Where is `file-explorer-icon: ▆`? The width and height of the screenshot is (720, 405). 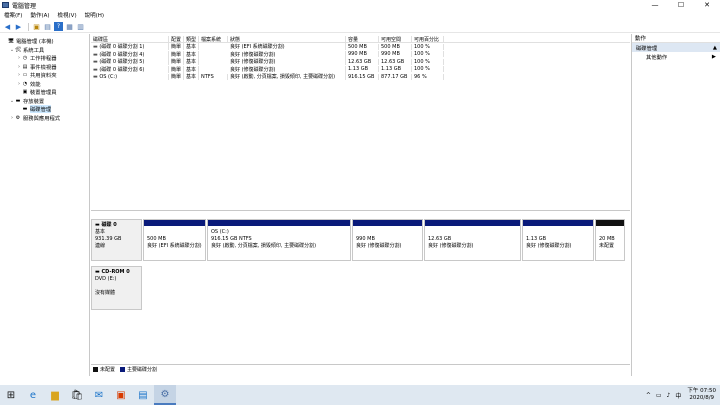 file-explorer-icon: ▆ is located at coordinates (55, 395).